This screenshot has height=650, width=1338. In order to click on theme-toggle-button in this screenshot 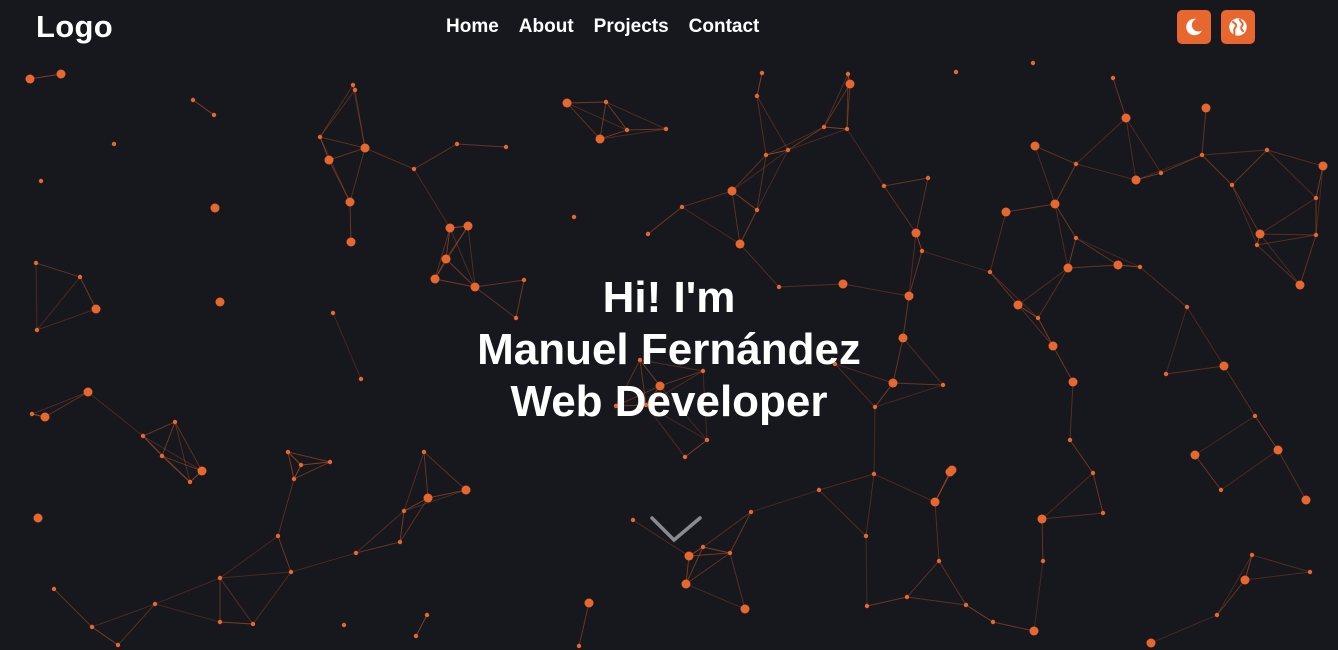, I will do `click(1194, 27)`.